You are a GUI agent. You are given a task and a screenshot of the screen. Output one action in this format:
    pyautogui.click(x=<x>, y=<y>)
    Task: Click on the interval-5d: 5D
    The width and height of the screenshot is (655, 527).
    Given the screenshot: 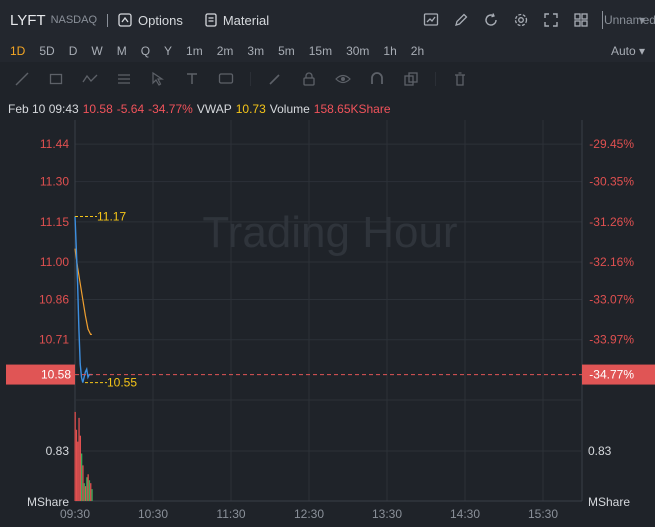 What is the action you would take?
    pyautogui.click(x=46, y=51)
    